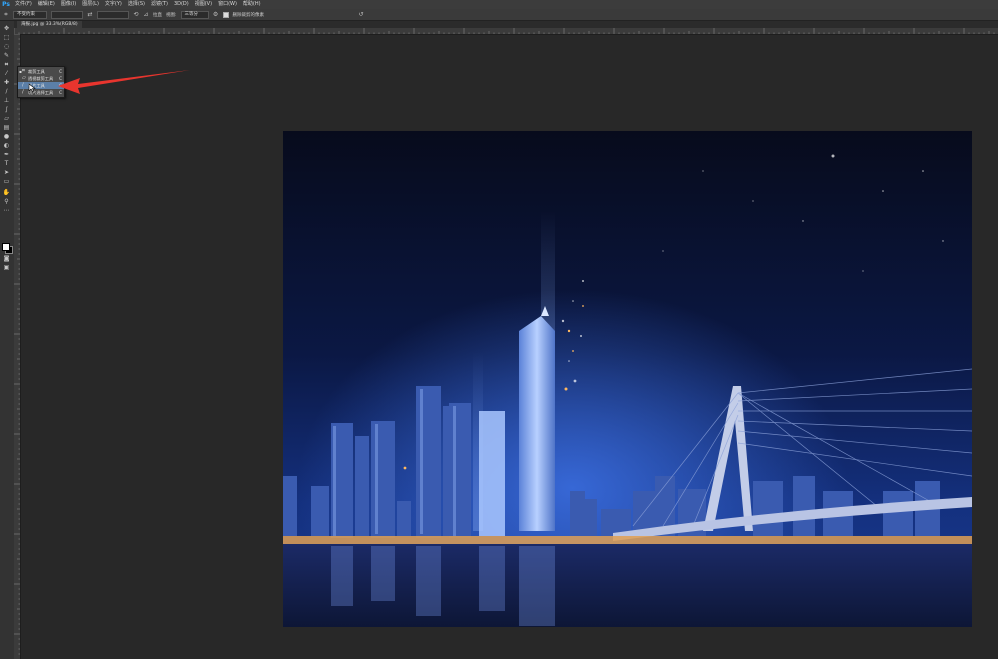 Image resolution: width=998 pixels, height=659 pixels. Describe the element at coordinates (46, 4) in the screenshot. I see `menu-edit: 编辑(E)` at that location.